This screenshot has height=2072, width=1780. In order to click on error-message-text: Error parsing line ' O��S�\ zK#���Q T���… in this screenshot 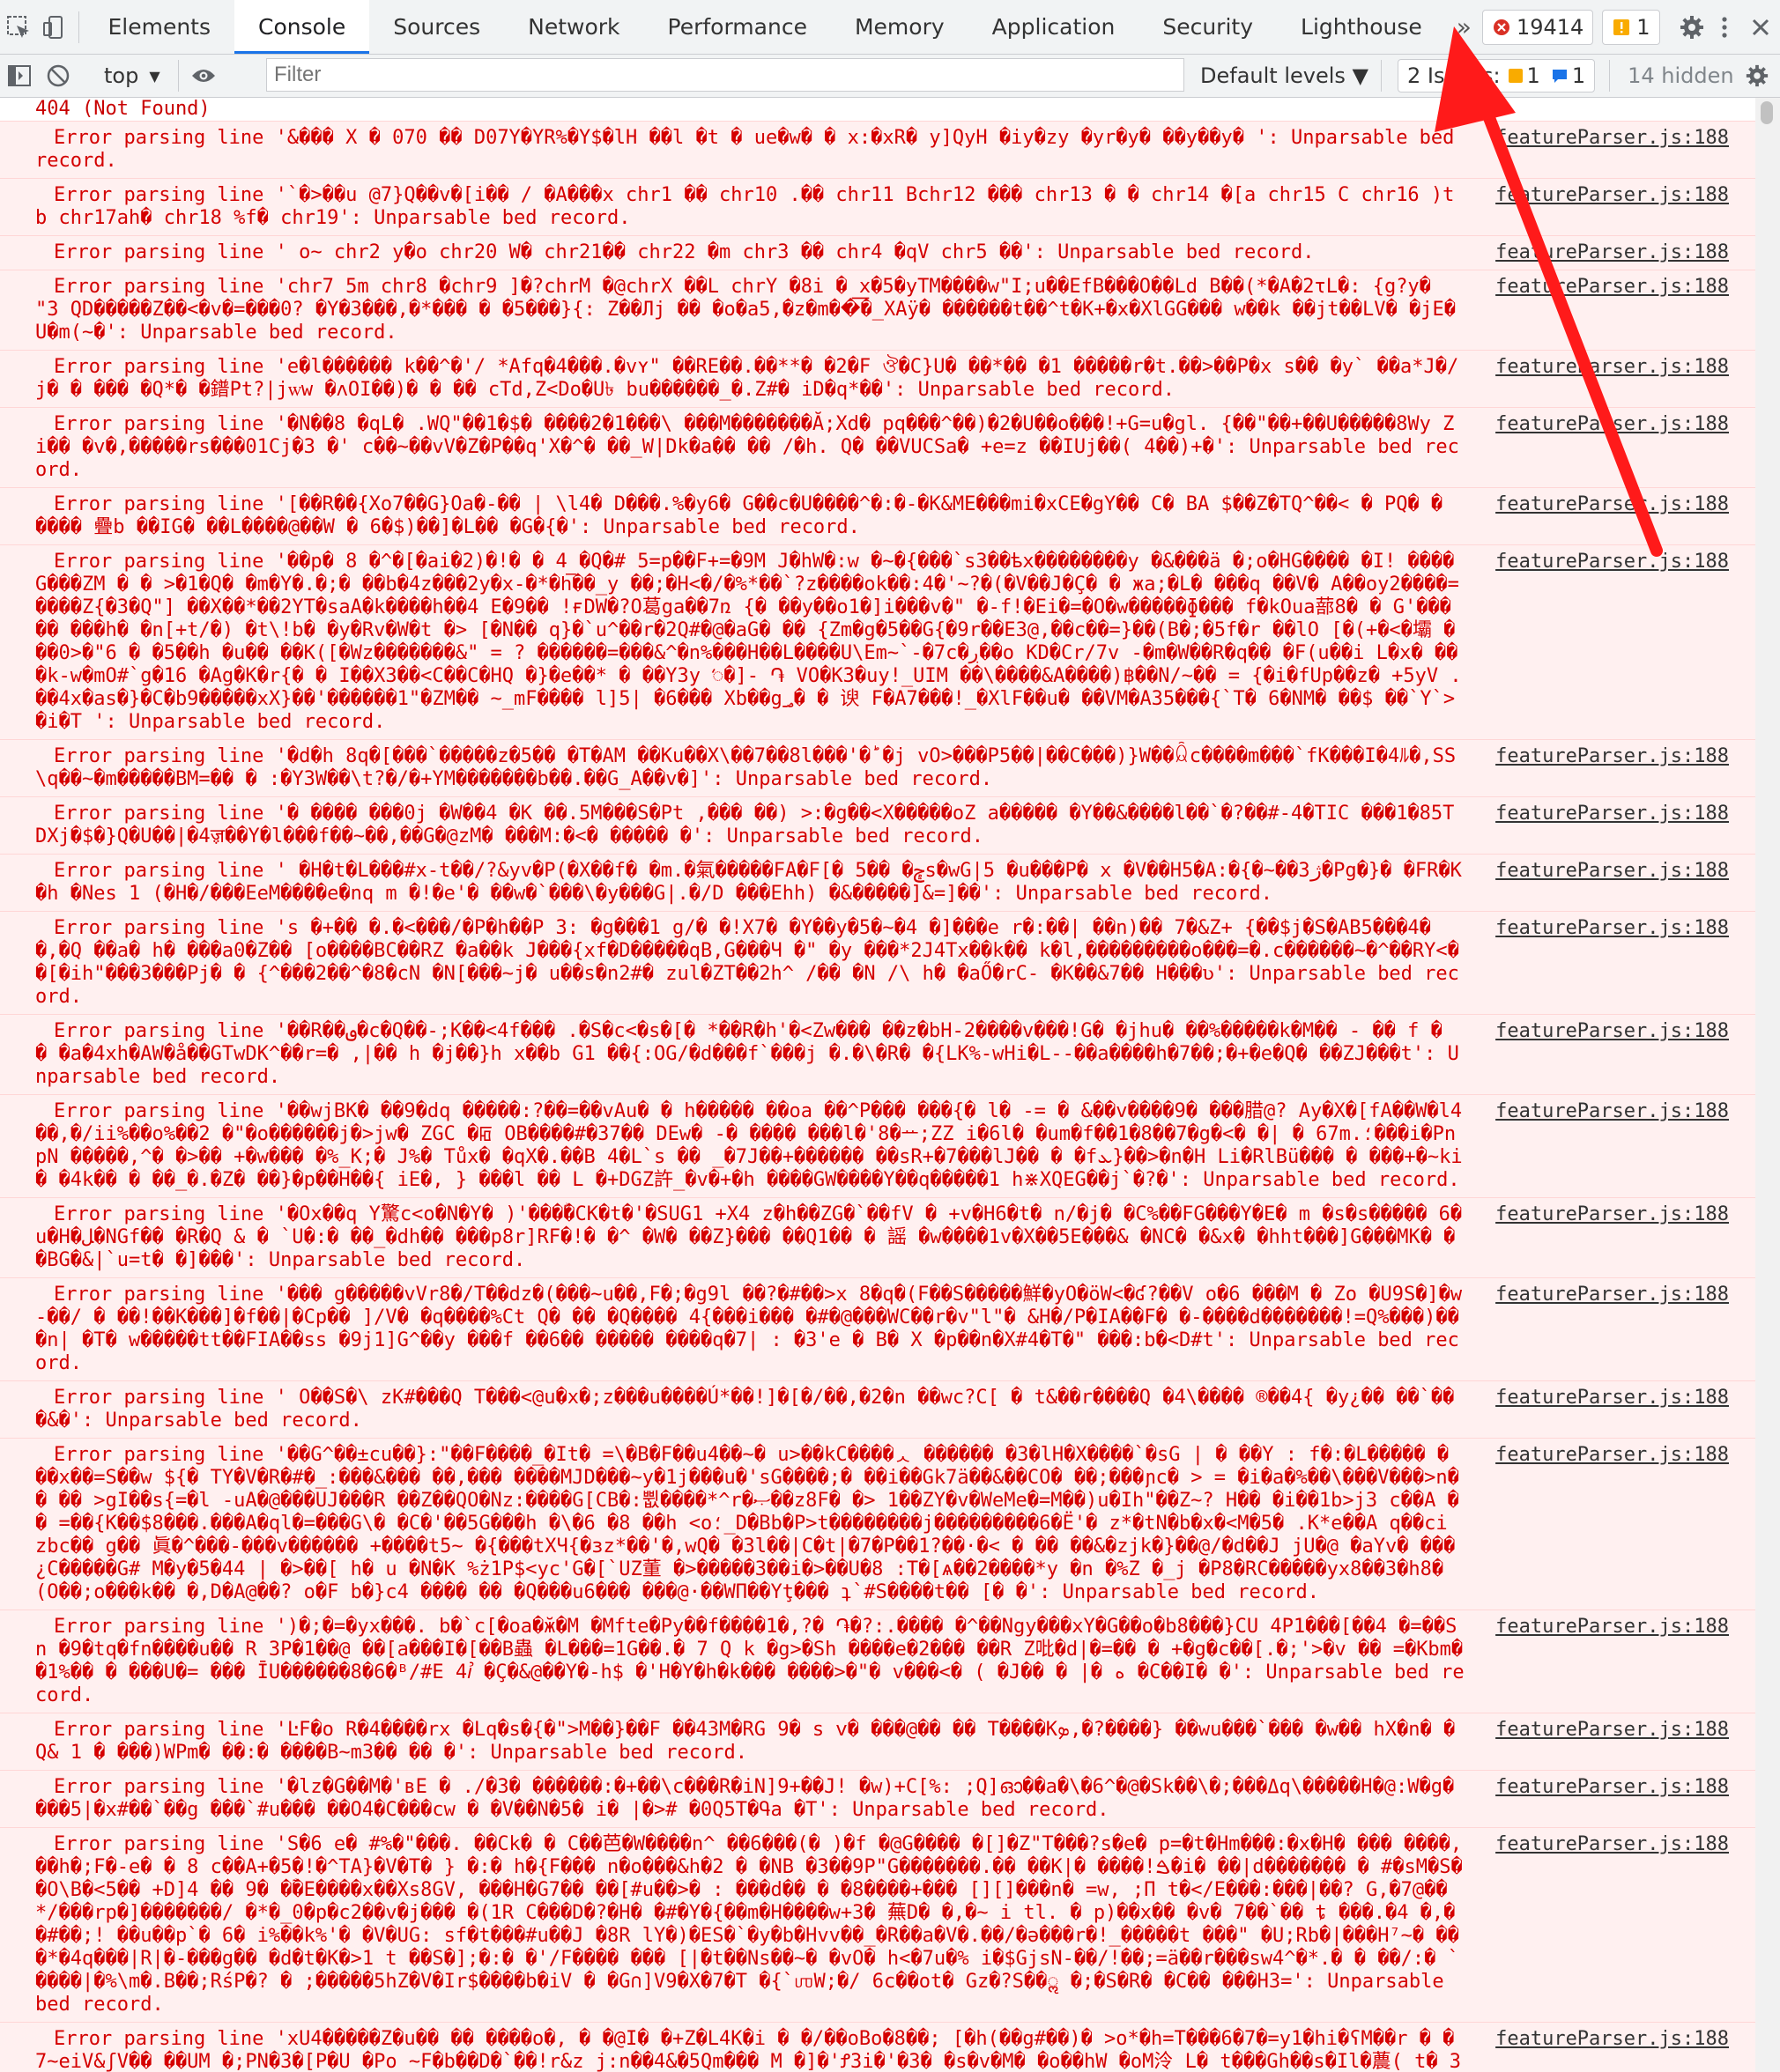, I will do `click(745, 1409)`.